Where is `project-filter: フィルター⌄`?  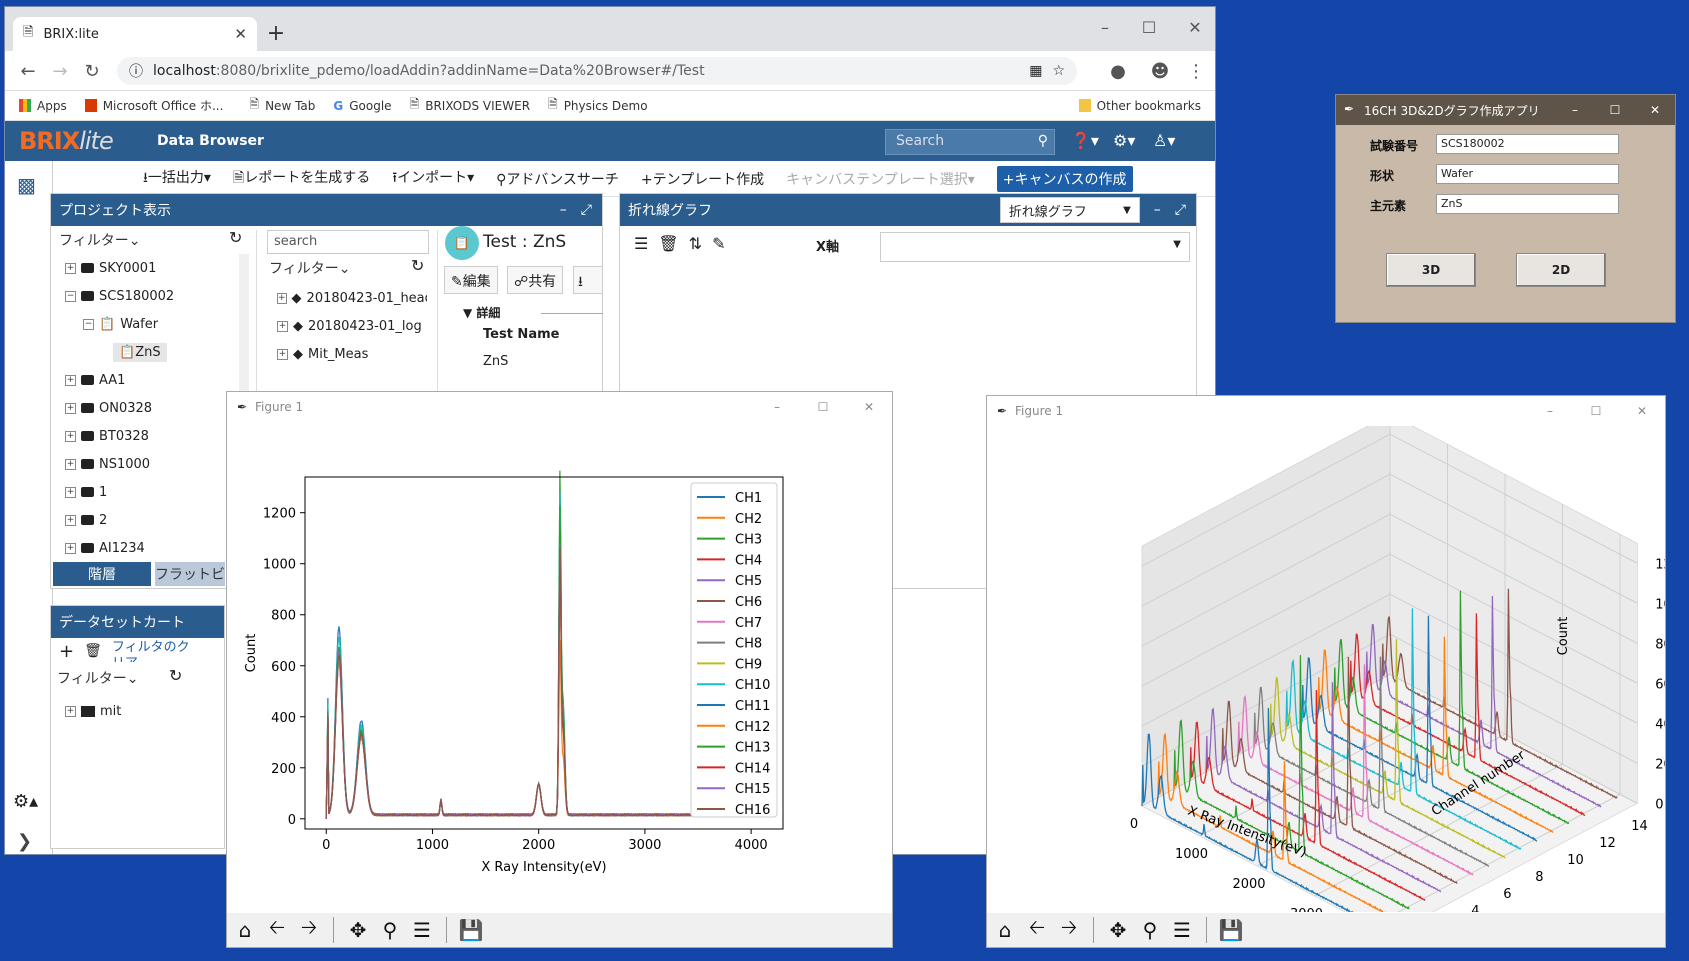
project-filter: フィルター⌄ is located at coordinates (99, 240).